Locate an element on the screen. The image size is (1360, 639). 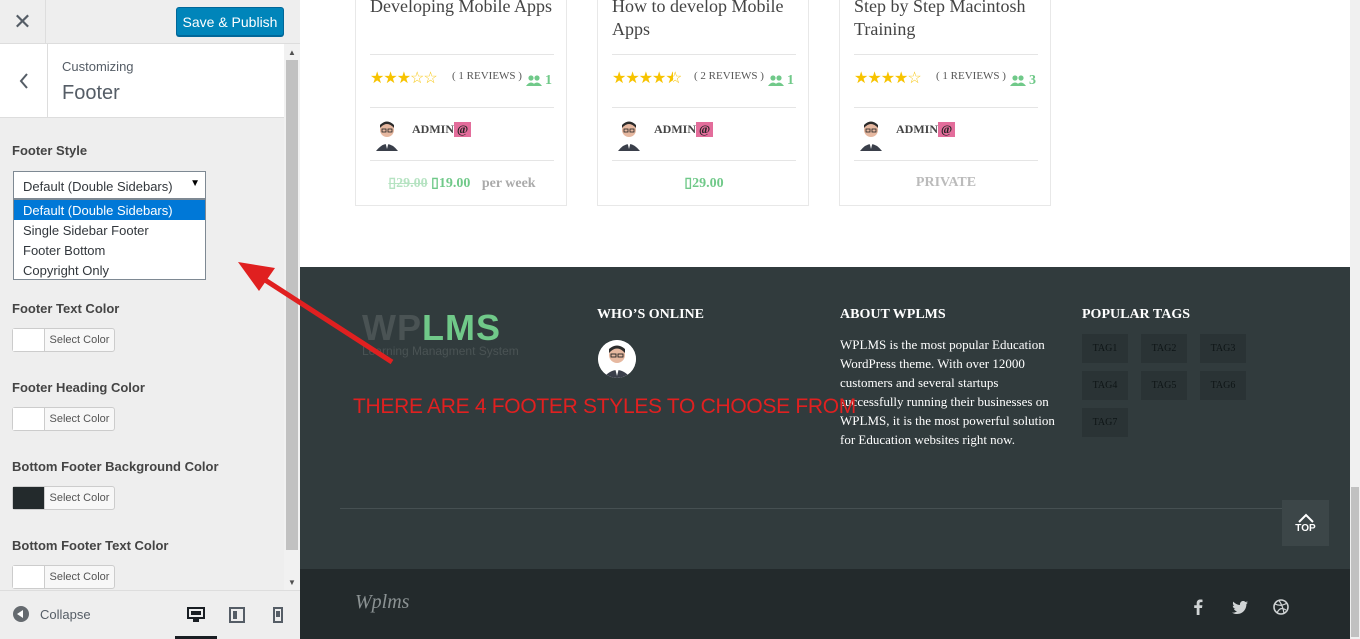
online-user-avatar is located at coordinates (617, 359).